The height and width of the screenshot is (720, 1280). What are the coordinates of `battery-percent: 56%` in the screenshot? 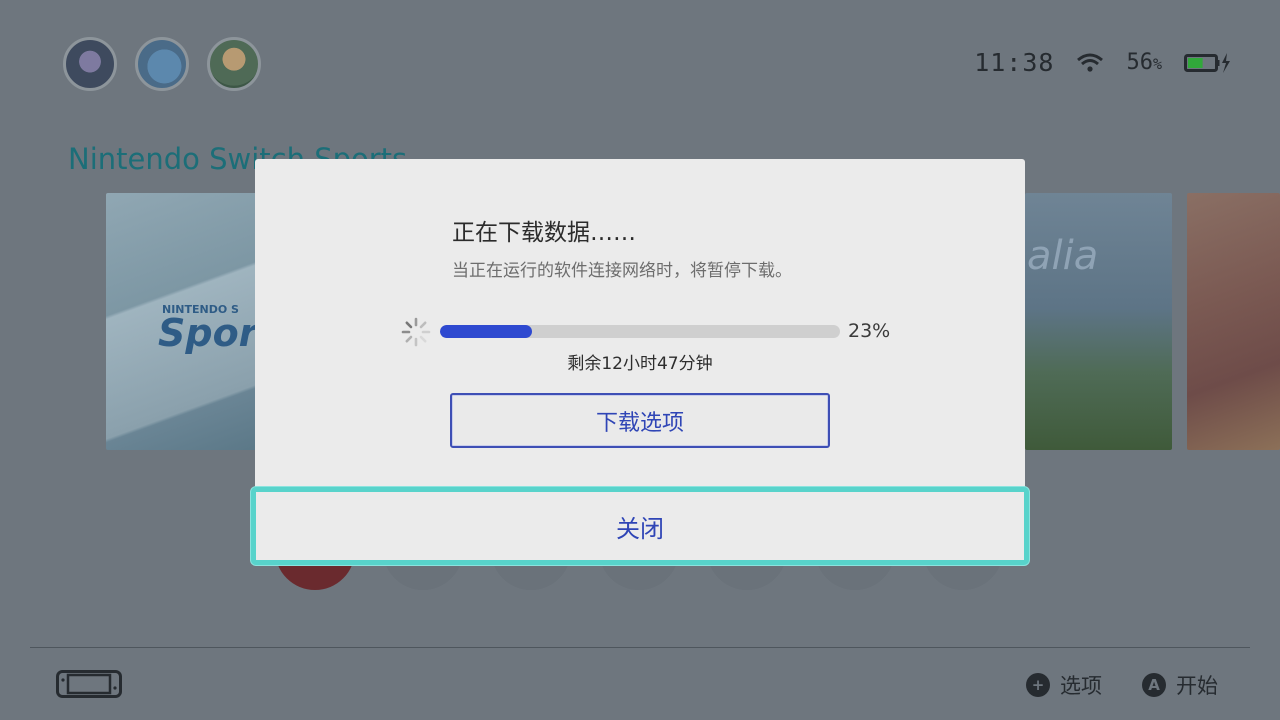 It's located at (1144, 62).